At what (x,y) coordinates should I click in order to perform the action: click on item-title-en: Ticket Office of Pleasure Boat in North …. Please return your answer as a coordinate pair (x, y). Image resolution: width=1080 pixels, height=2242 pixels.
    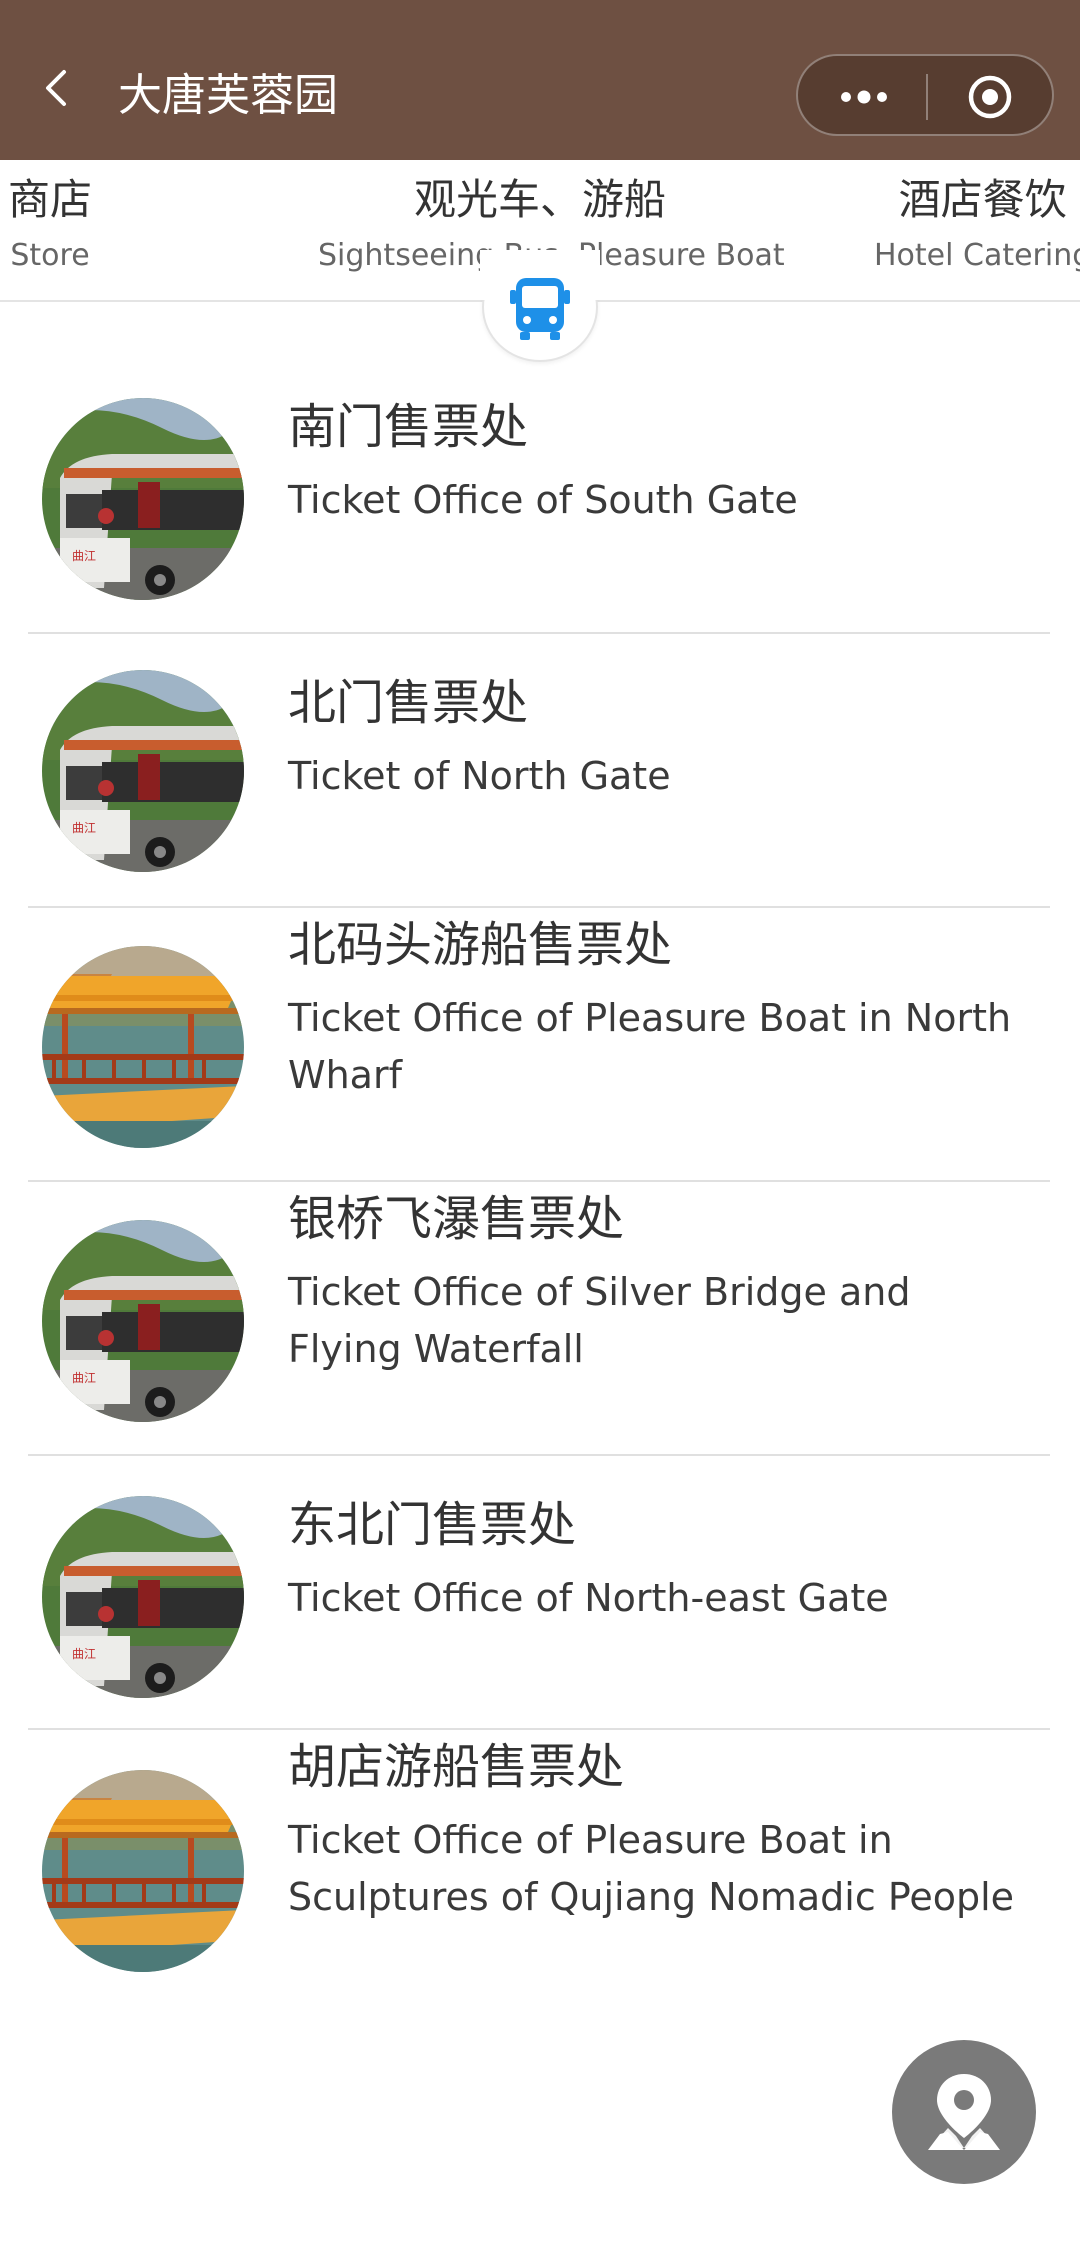
    Looking at the image, I should click on (650, 1046).